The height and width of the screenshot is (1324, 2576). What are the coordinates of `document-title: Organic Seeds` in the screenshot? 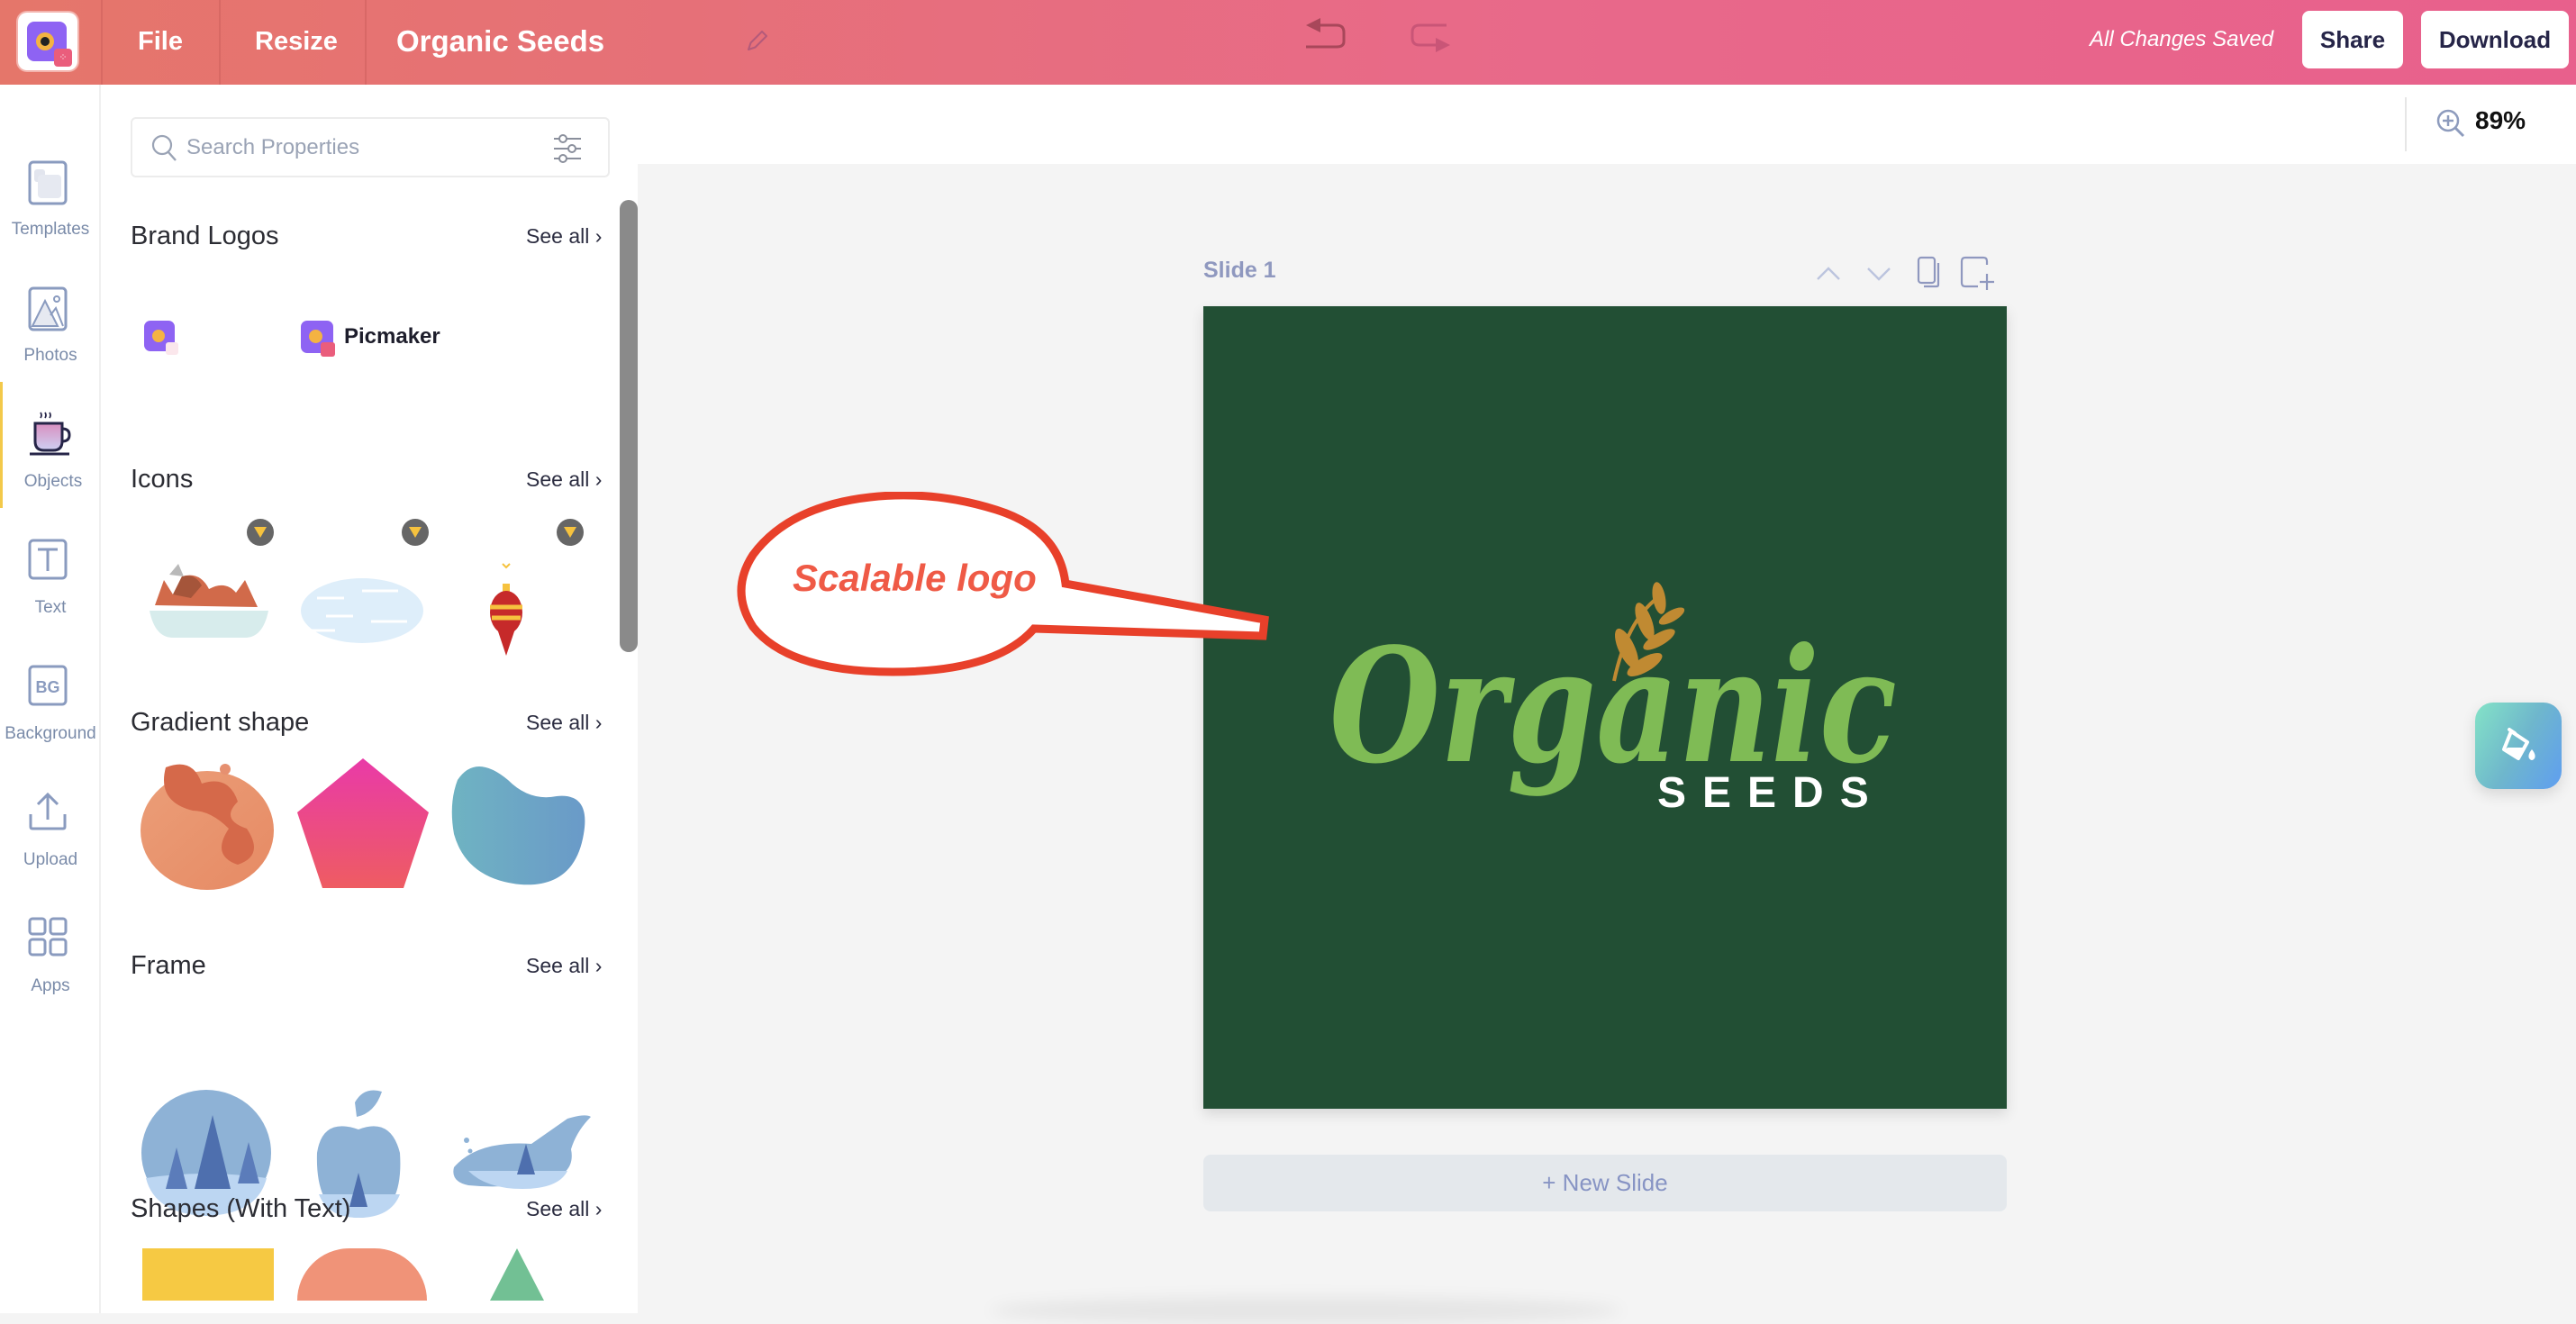 It's located at (500, 42).